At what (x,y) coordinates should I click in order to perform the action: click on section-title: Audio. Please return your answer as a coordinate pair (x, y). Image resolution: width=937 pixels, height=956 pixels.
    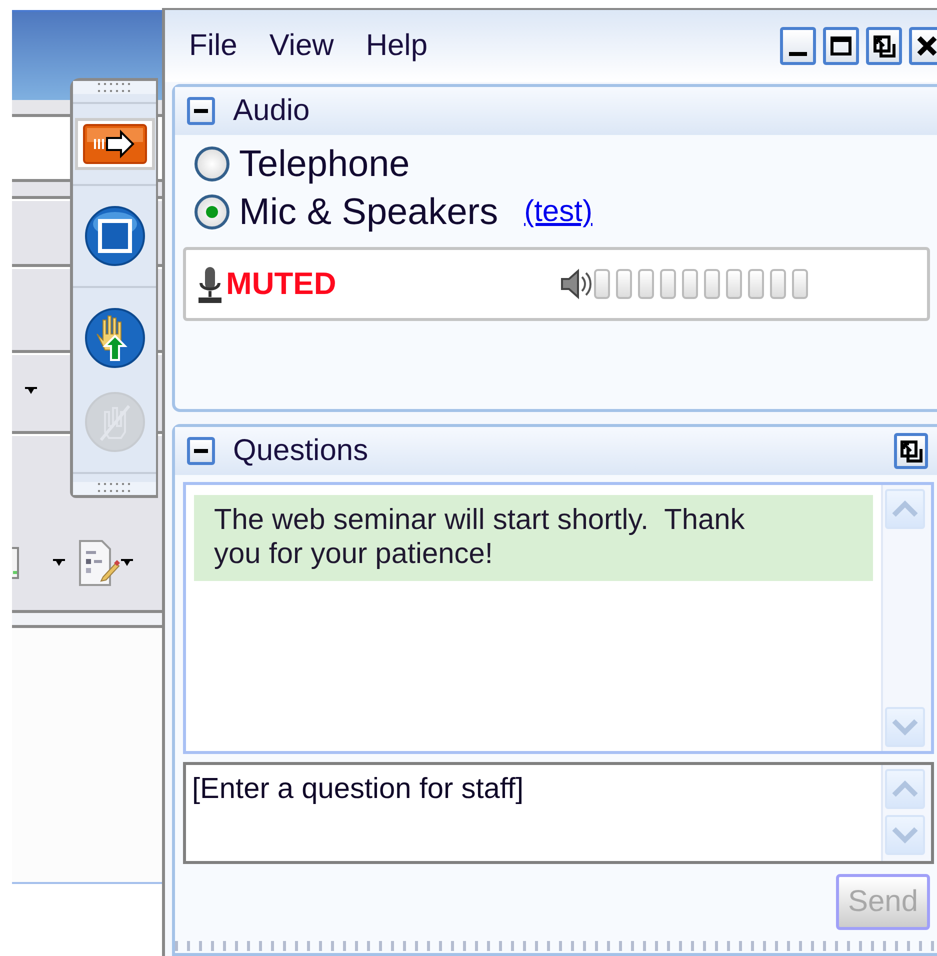
    Looking at the image, I should click on (271, 111).